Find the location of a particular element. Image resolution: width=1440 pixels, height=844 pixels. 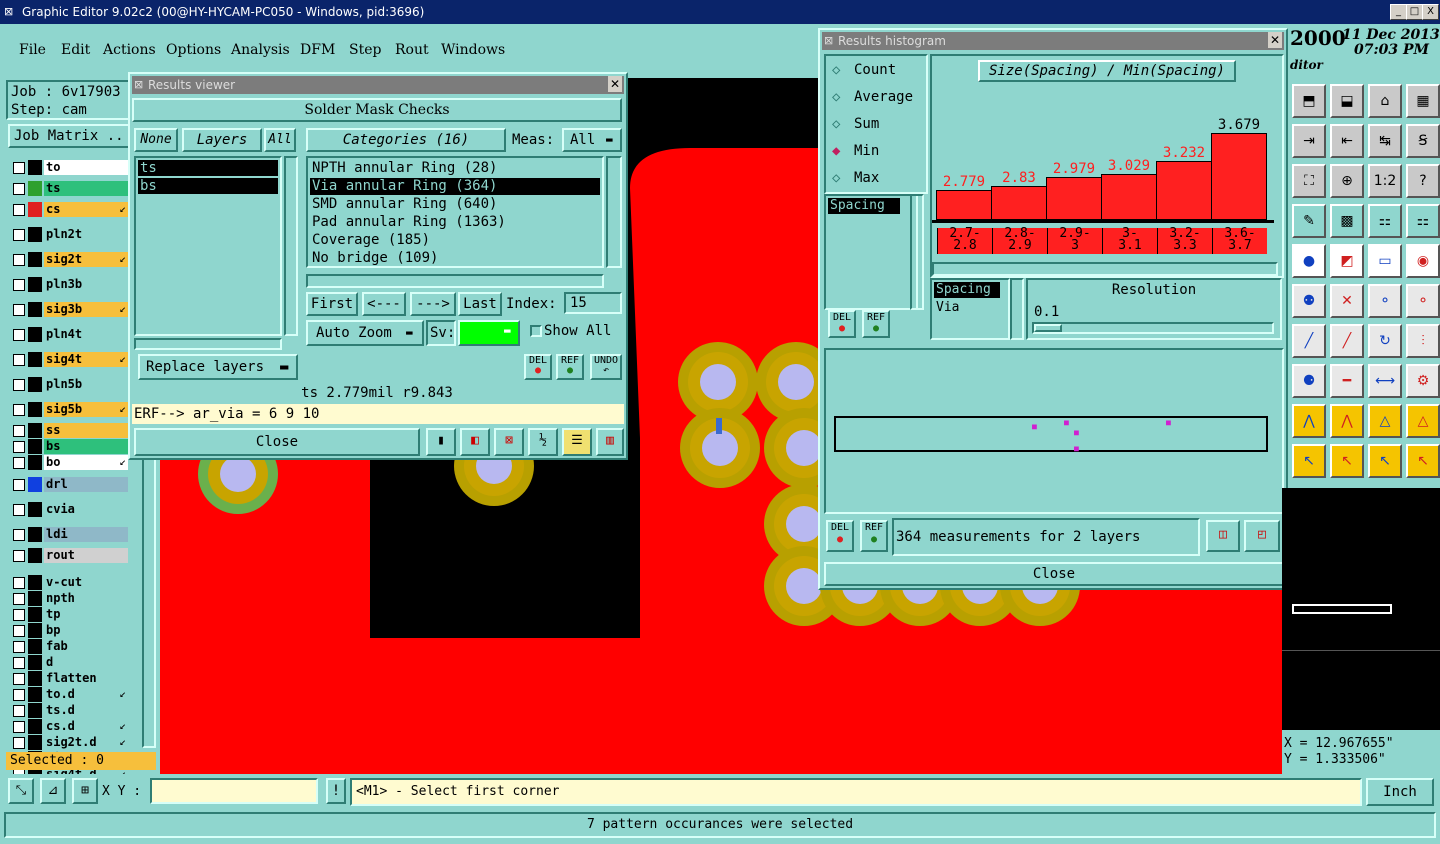

layer-name: d is located at coordinates (86, 662).